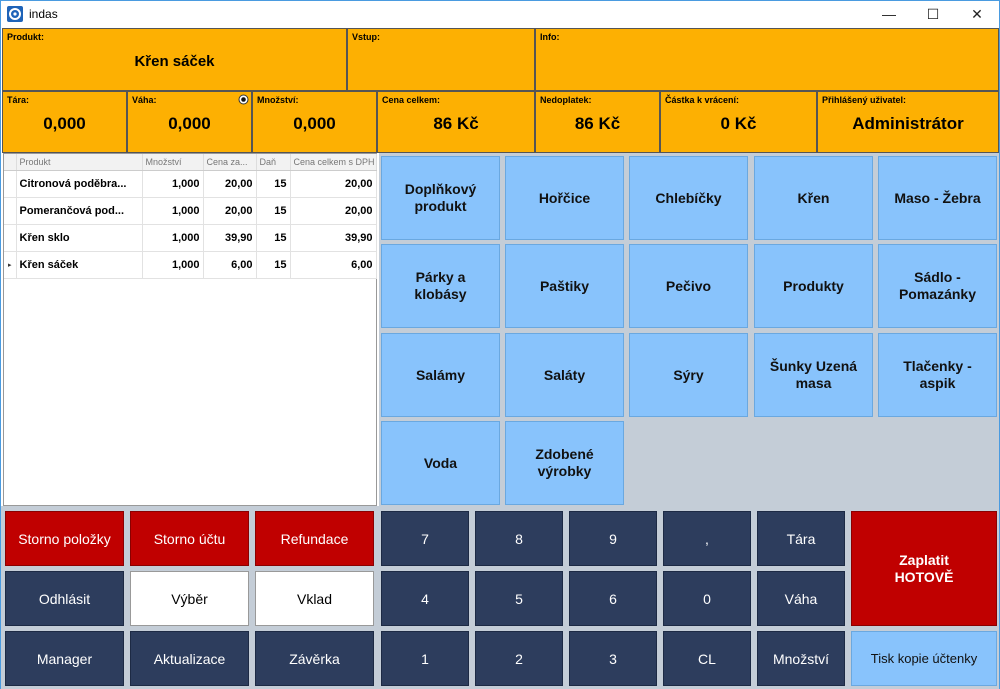 This screenshot has width=1000, height=689. I want to click on table-row: Křen sklo 1,000 39,90 15 39,90, so click(190, 238).